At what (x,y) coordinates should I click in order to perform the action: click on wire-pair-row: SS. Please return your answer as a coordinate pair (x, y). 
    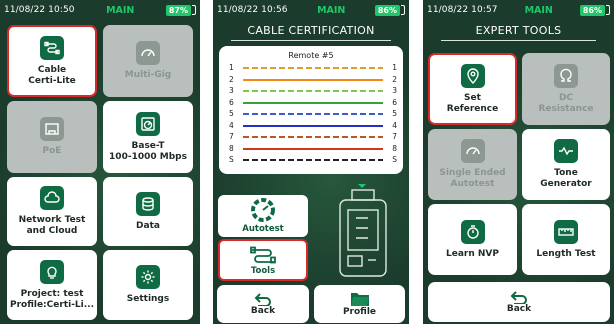
    Looking at the image, I should click on (313, 160).